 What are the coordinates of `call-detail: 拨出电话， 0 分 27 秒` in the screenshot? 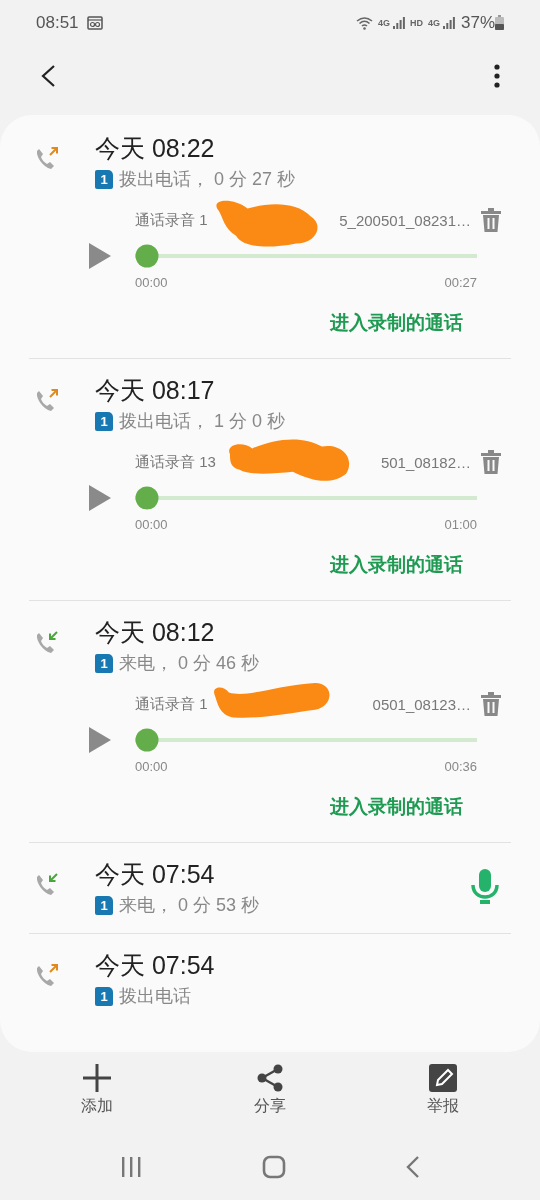 It's located at (207, 179).